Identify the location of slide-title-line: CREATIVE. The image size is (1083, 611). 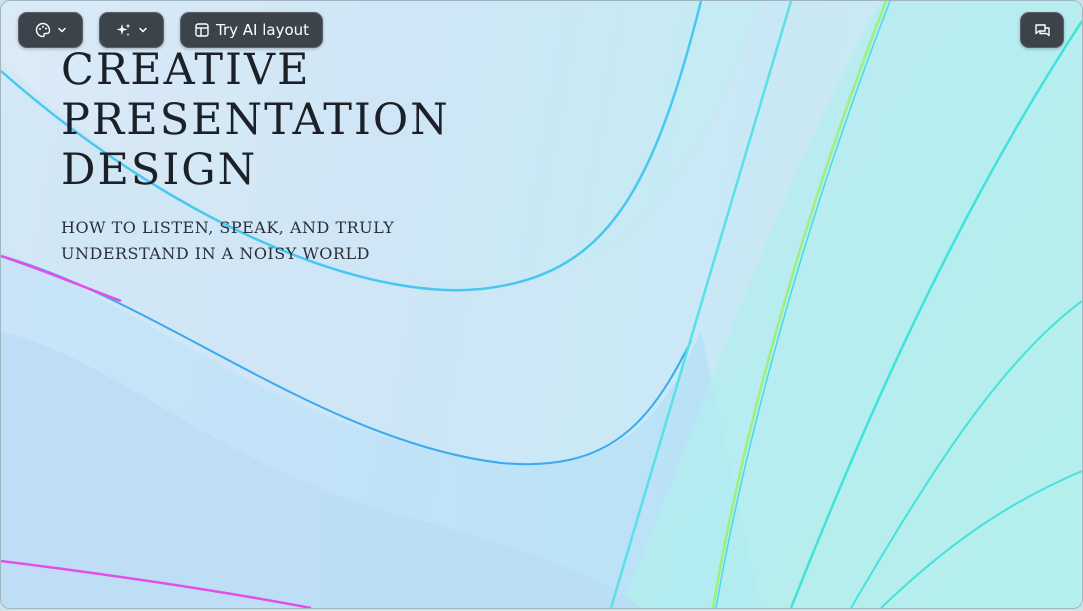
(186, 70).